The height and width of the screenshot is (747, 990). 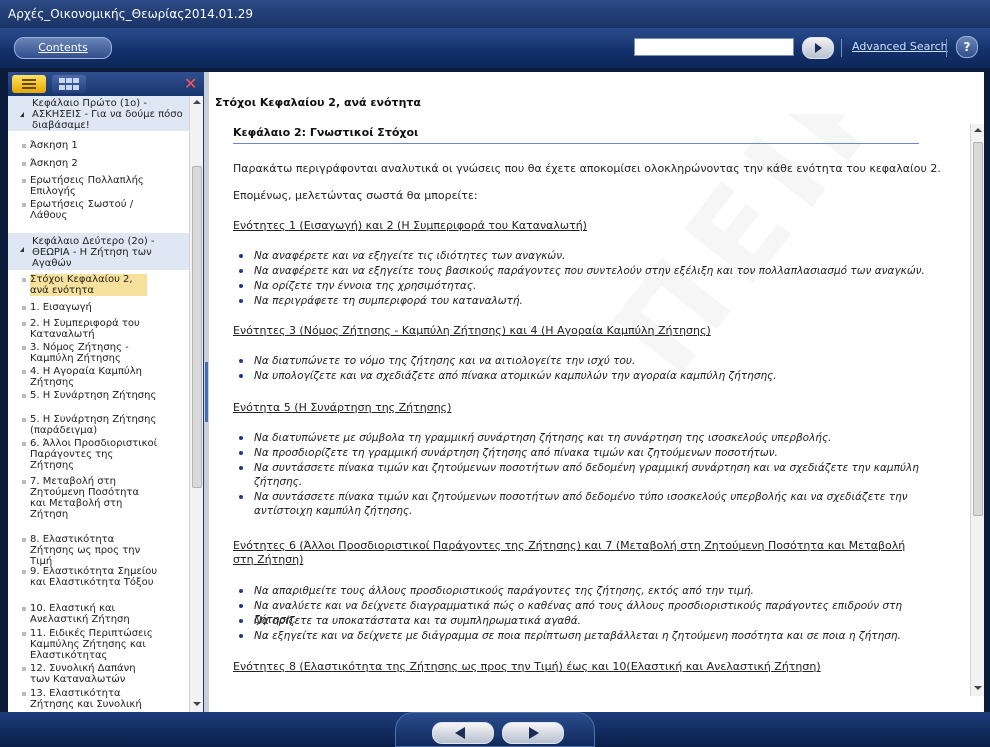 I want to click on search-input, so click(x=714, y=47).